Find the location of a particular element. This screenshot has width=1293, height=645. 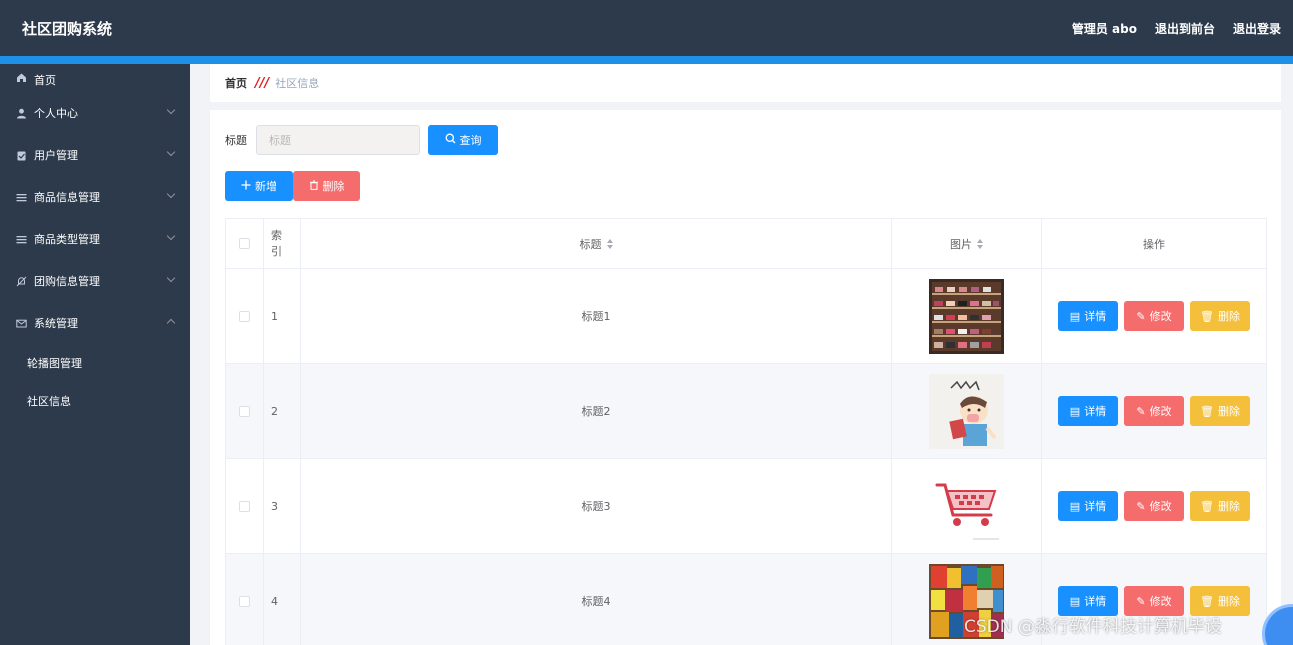

sidebar-item-system-management: 系统管理 is located at coordinates (95, 323).